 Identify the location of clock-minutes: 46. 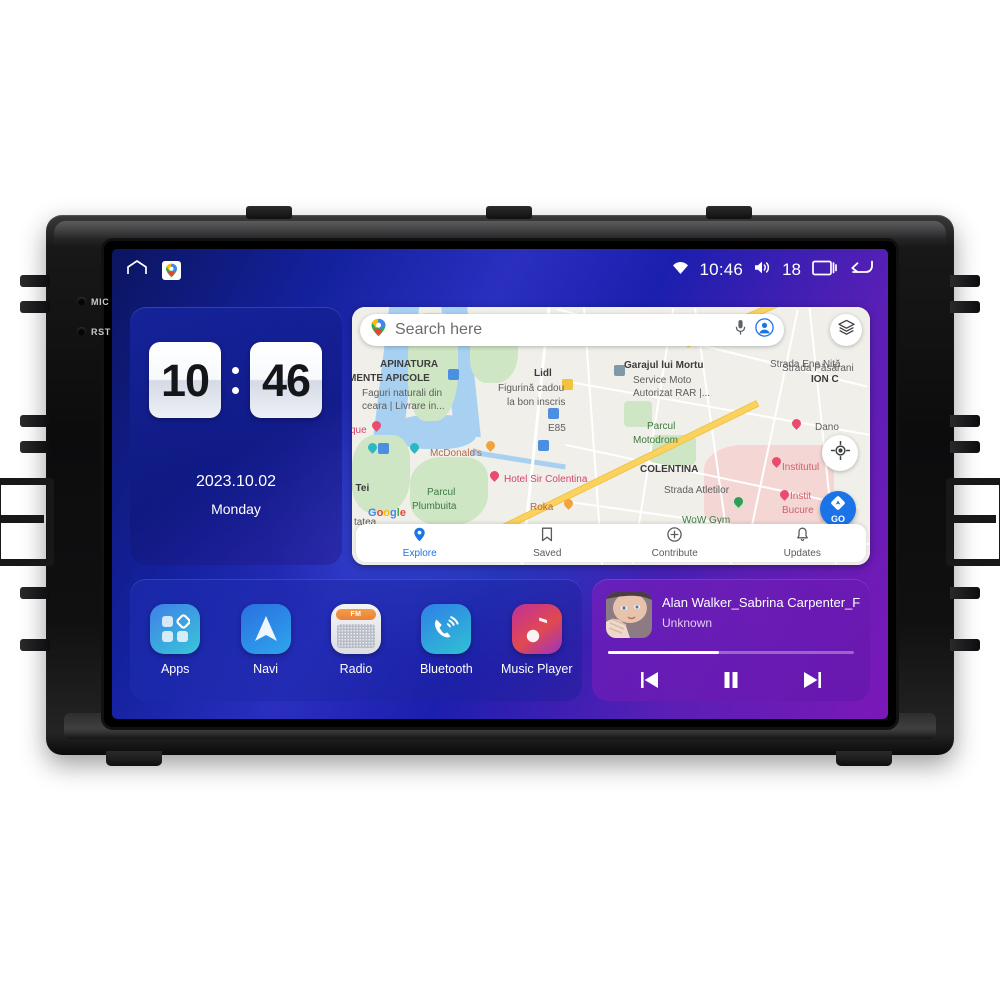
(286, 380).